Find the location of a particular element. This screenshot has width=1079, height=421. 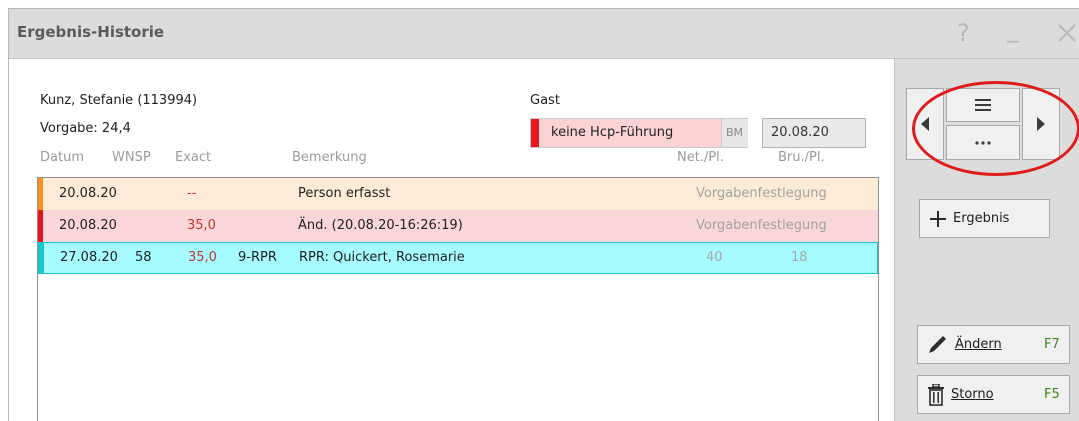

row-date: 27.08.20 is located at coordinates (89, 257).